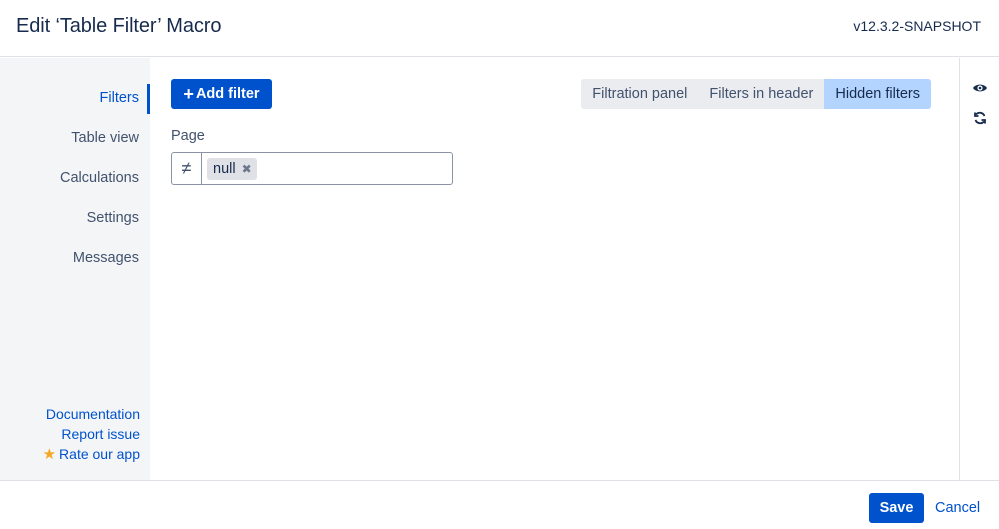 This screenshot has height=529, width=999. Describe the element at coordinates (980, 118) in the screenshot. I see `refresh-icon` at that location.